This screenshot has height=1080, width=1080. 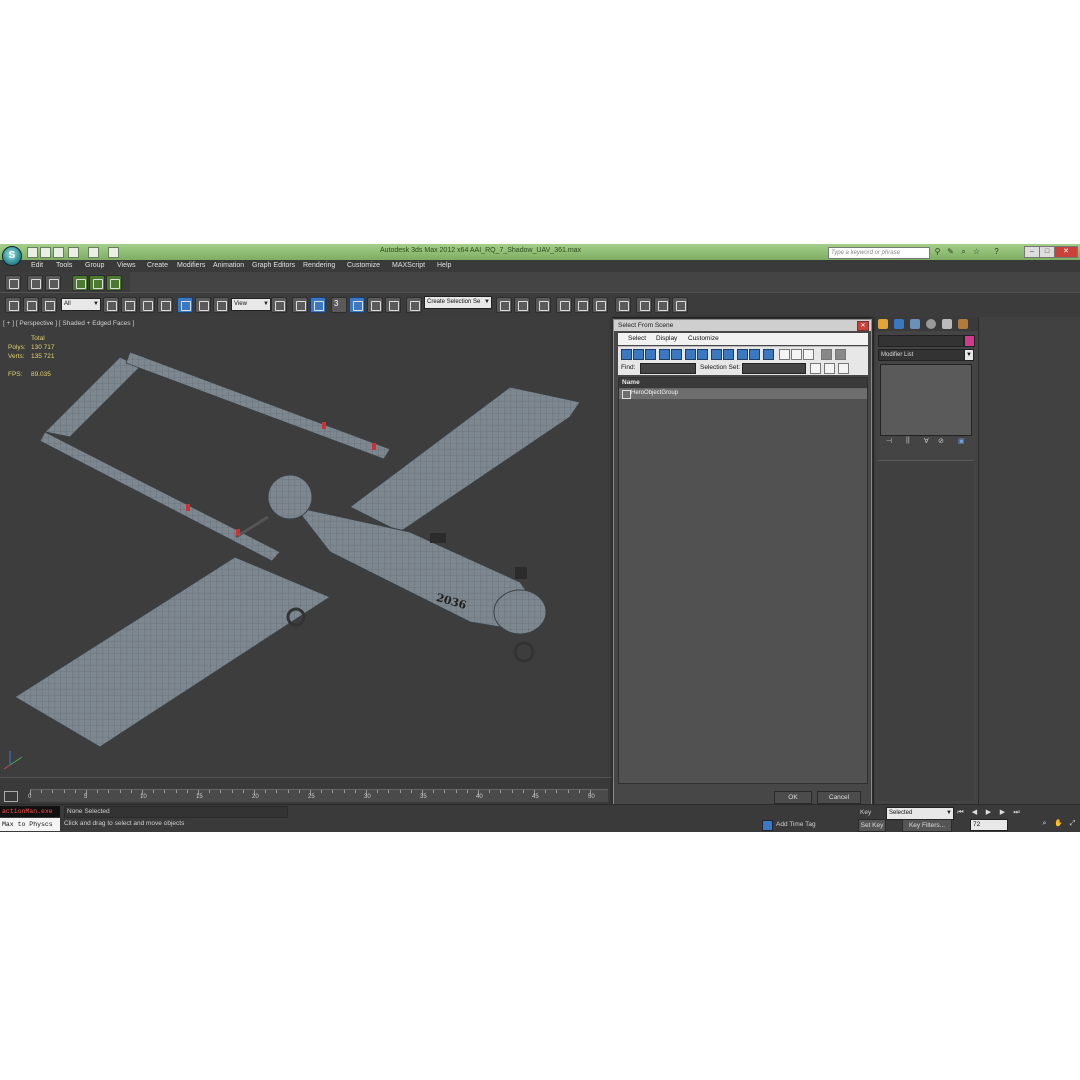 I want to click on select-manipulate-icon, so click(x=300, y=305).